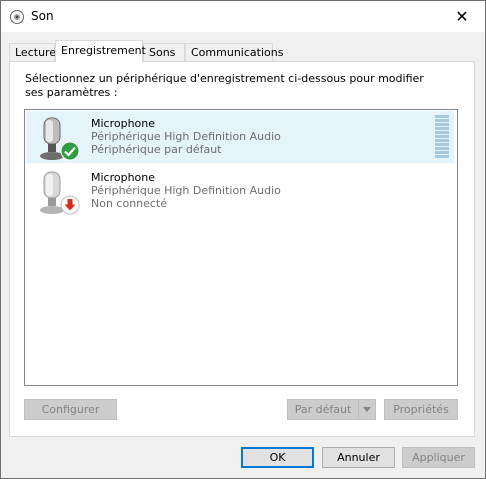 This screenshot has width=486, height=479. I want to click on device-status: Périphérique par défaut, so click(156, 149).